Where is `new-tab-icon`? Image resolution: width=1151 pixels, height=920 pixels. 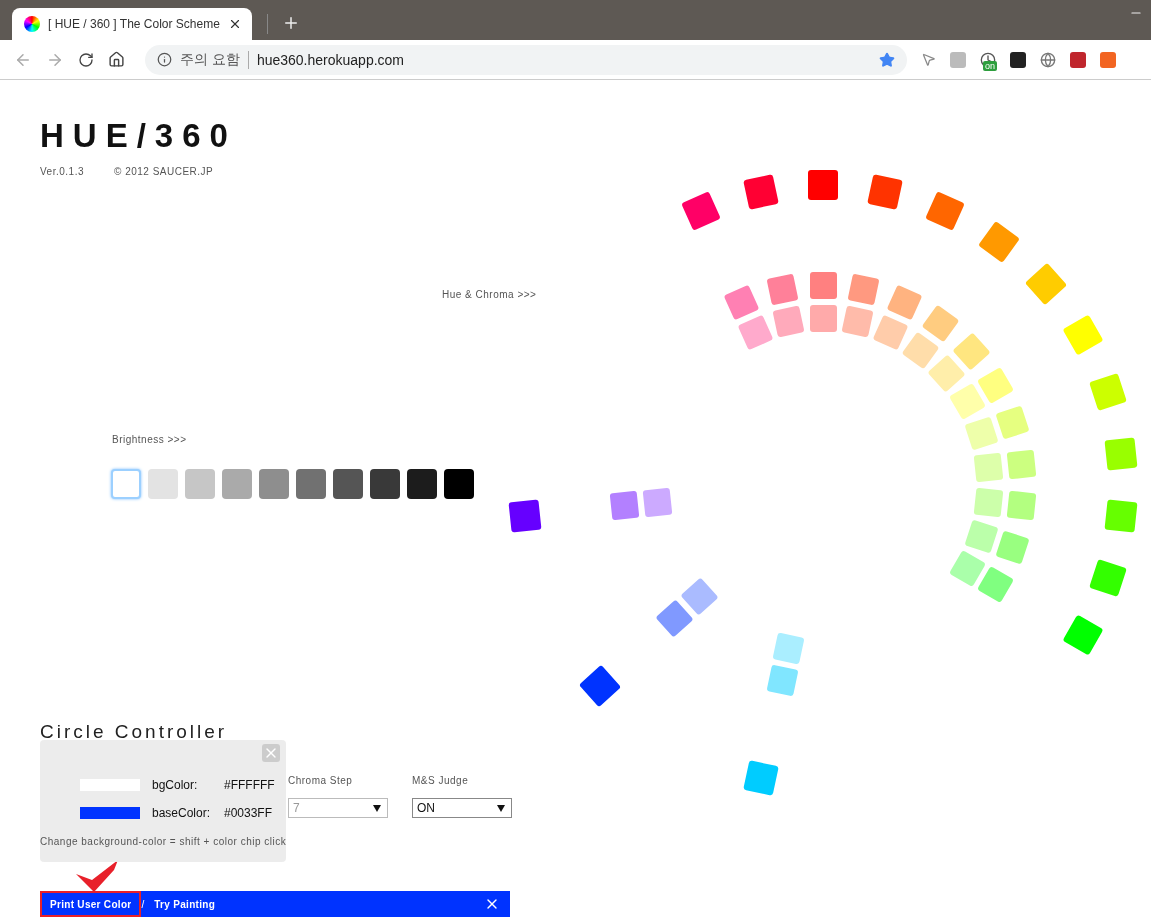
new-tab-icon is located at coordinates (291, 23).